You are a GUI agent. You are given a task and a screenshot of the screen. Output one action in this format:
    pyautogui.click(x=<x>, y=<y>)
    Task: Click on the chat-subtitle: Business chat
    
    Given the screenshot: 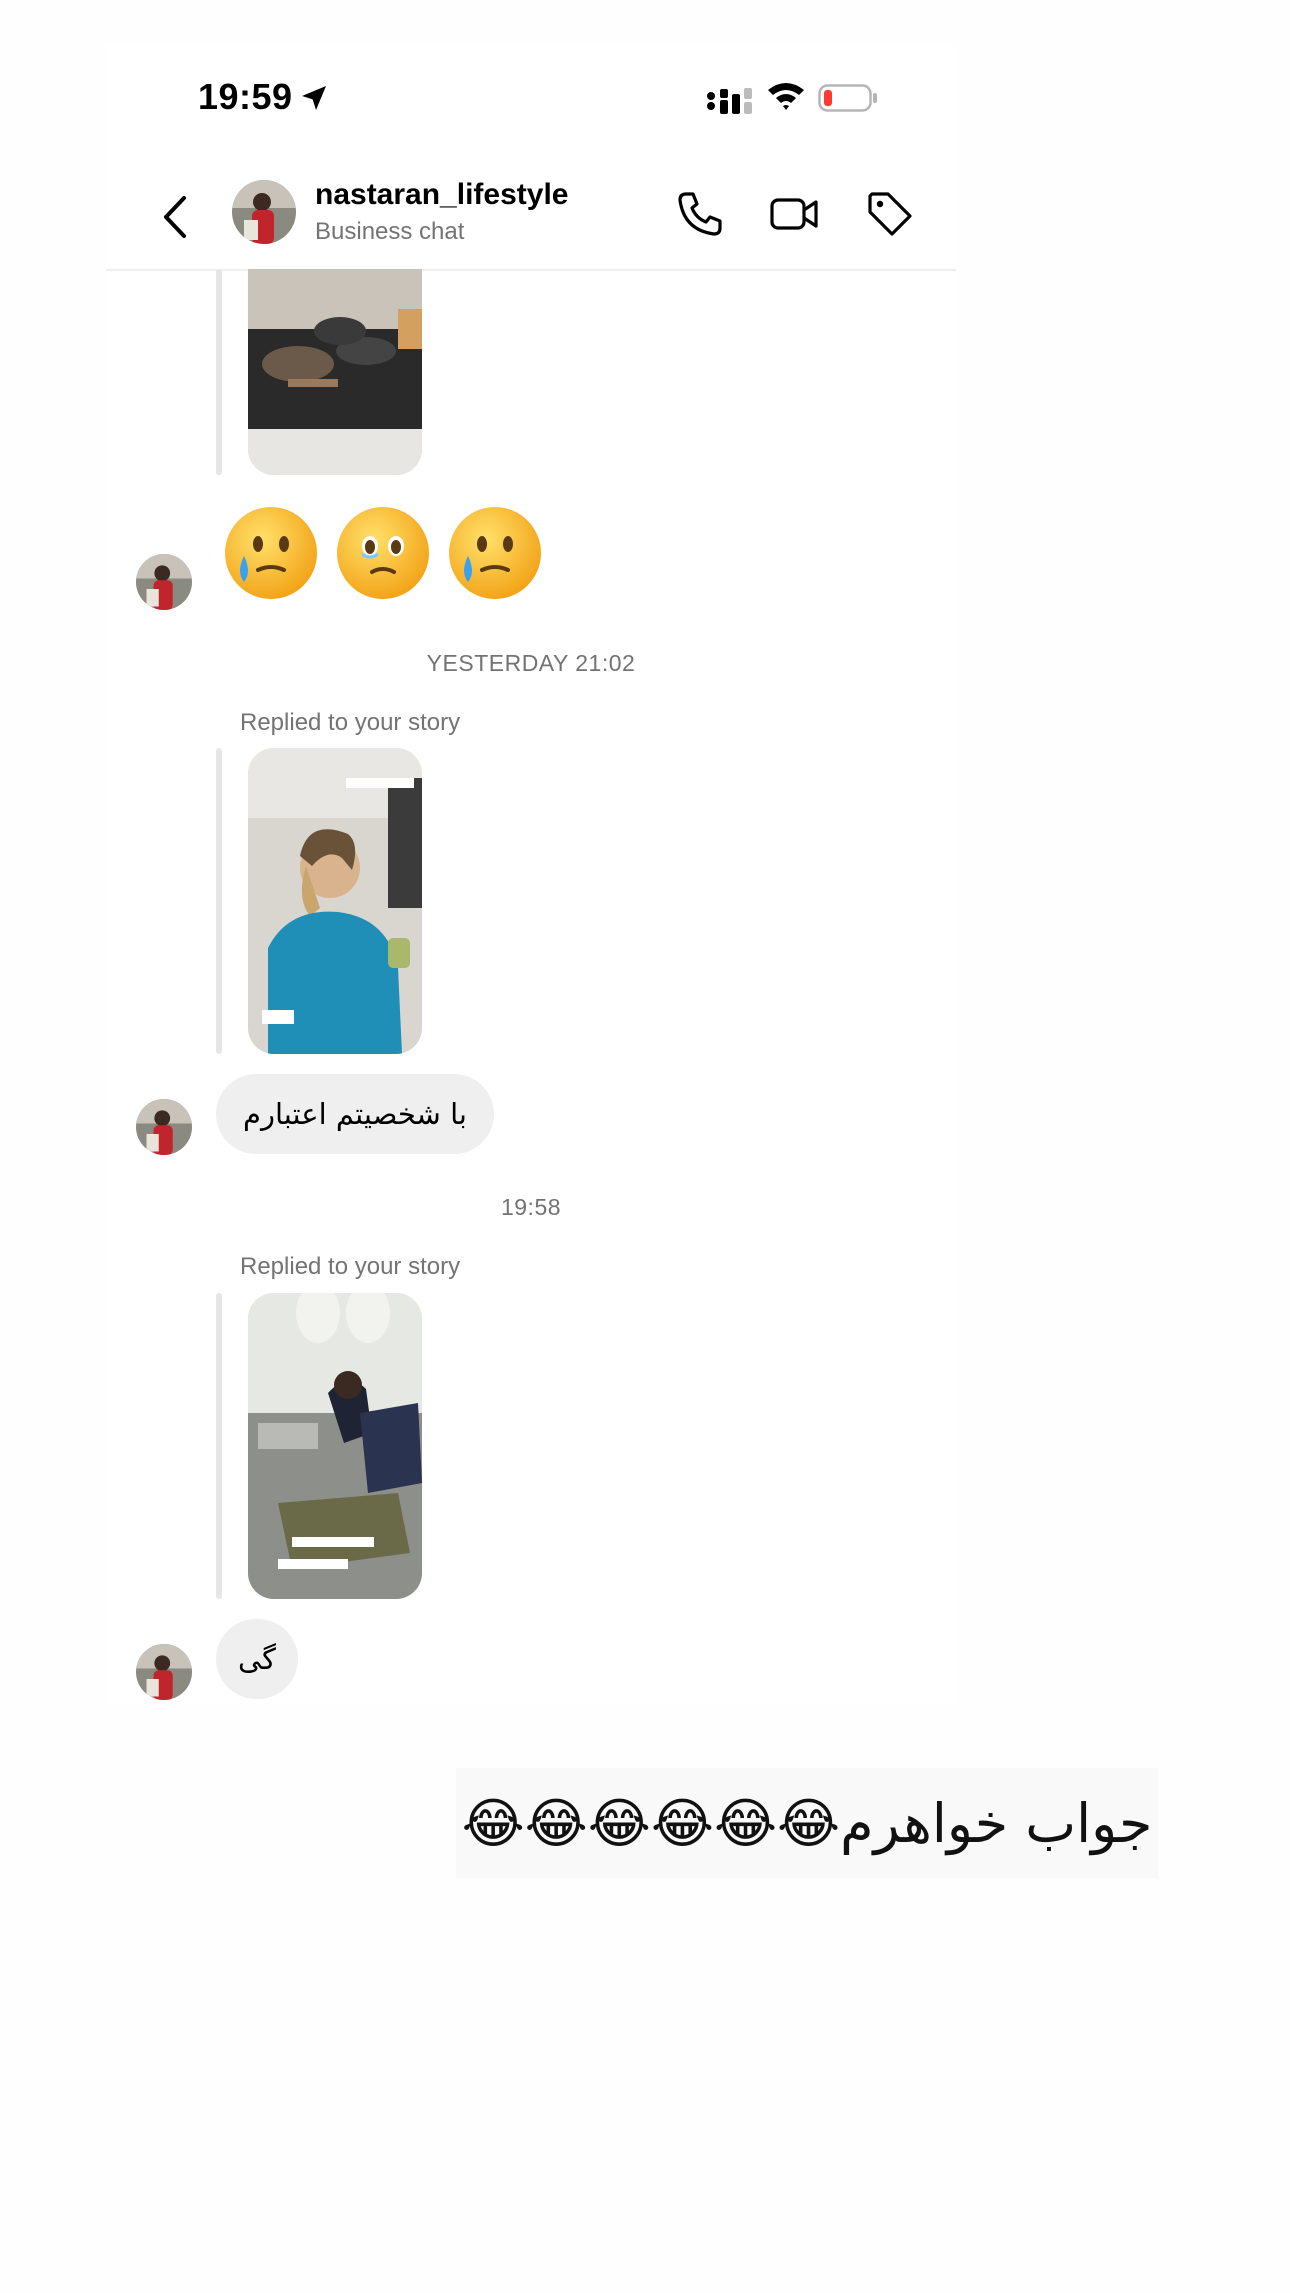 What is the action you would take?
    pyautogui.click(x=390, y=231)
    